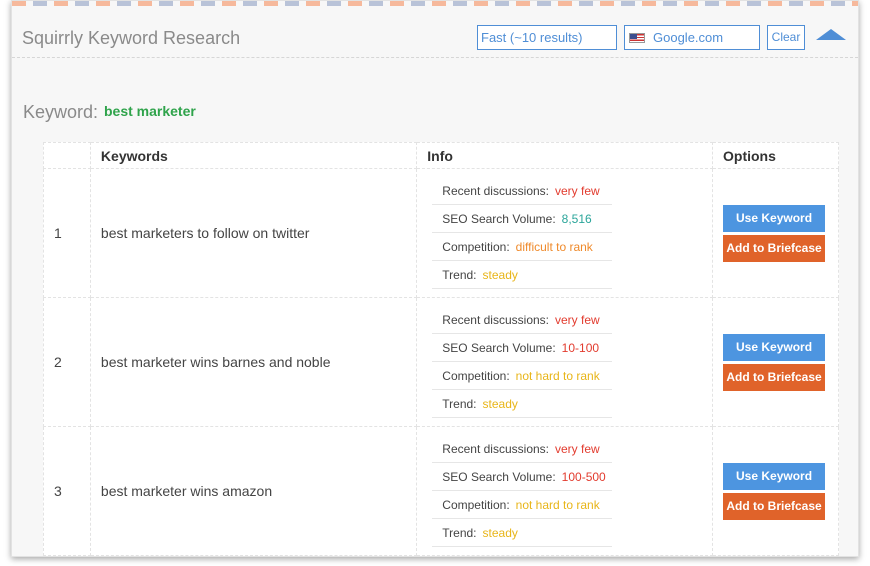 This screenshot has width=870, height=566. I want to click on keyword-label: Keyword:, so click(61, 112).